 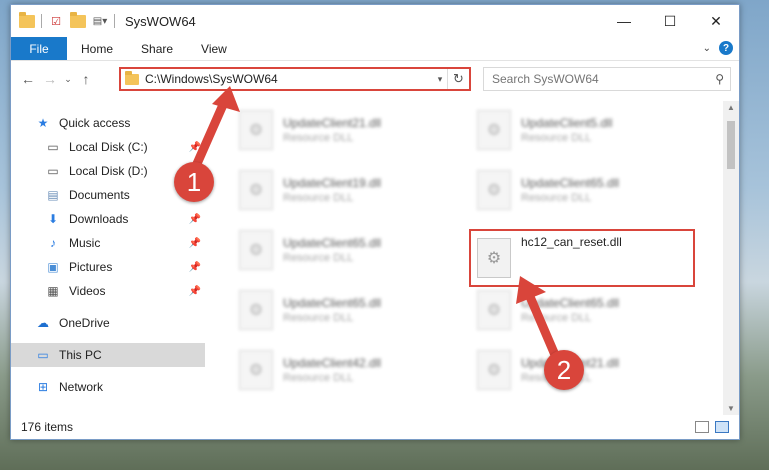 I want to click on file-tile: ⚙ UpdateClient42.dll Resource DLL, so click(x=348, y=370).